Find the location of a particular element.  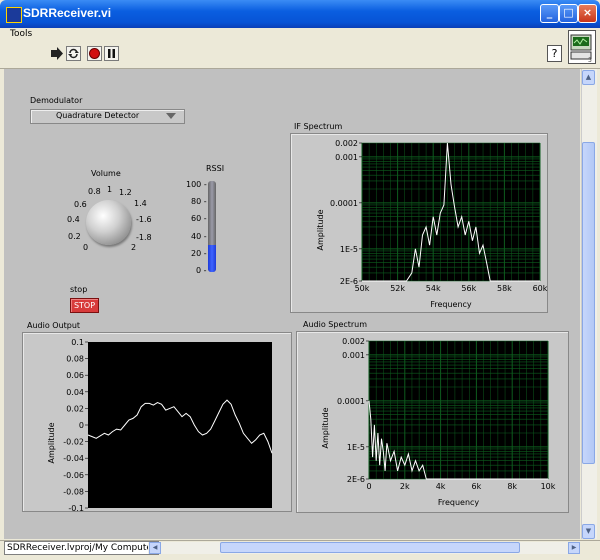

x-tick-label: 58k is located at coordinates (504, 288).